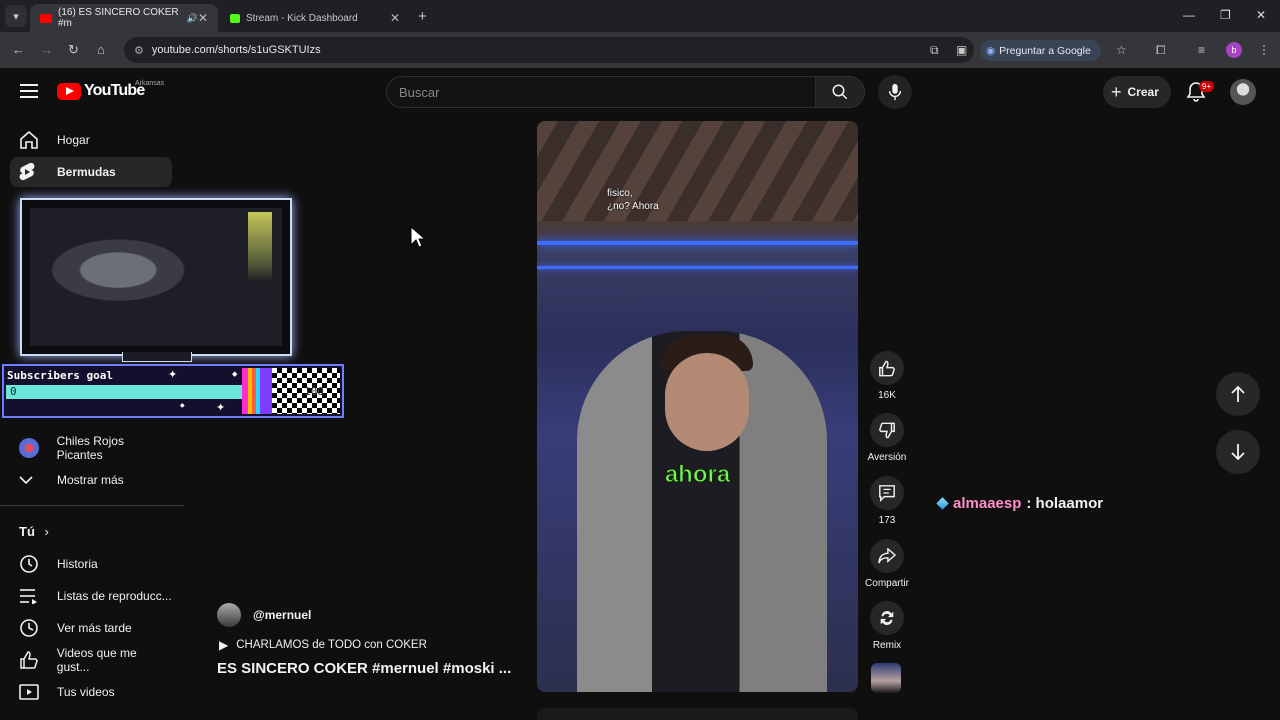 The image size is (1280, 720). I want to click on account-avatar, so click(1243, 92).